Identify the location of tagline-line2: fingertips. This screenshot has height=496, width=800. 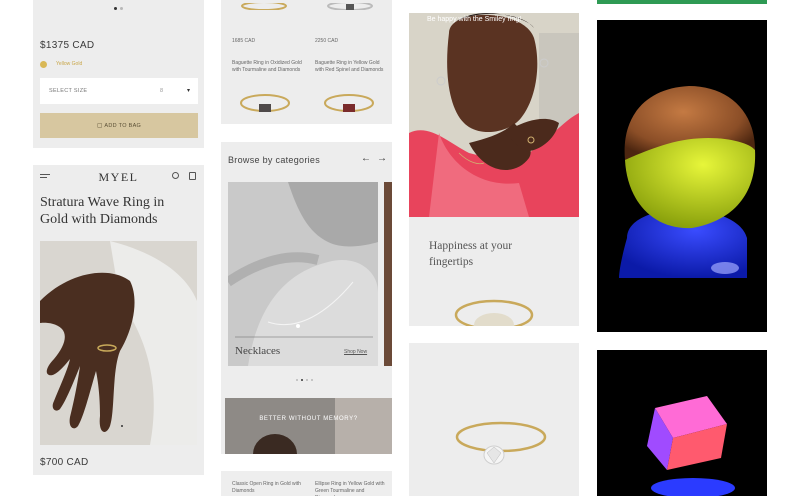
(451, 262).